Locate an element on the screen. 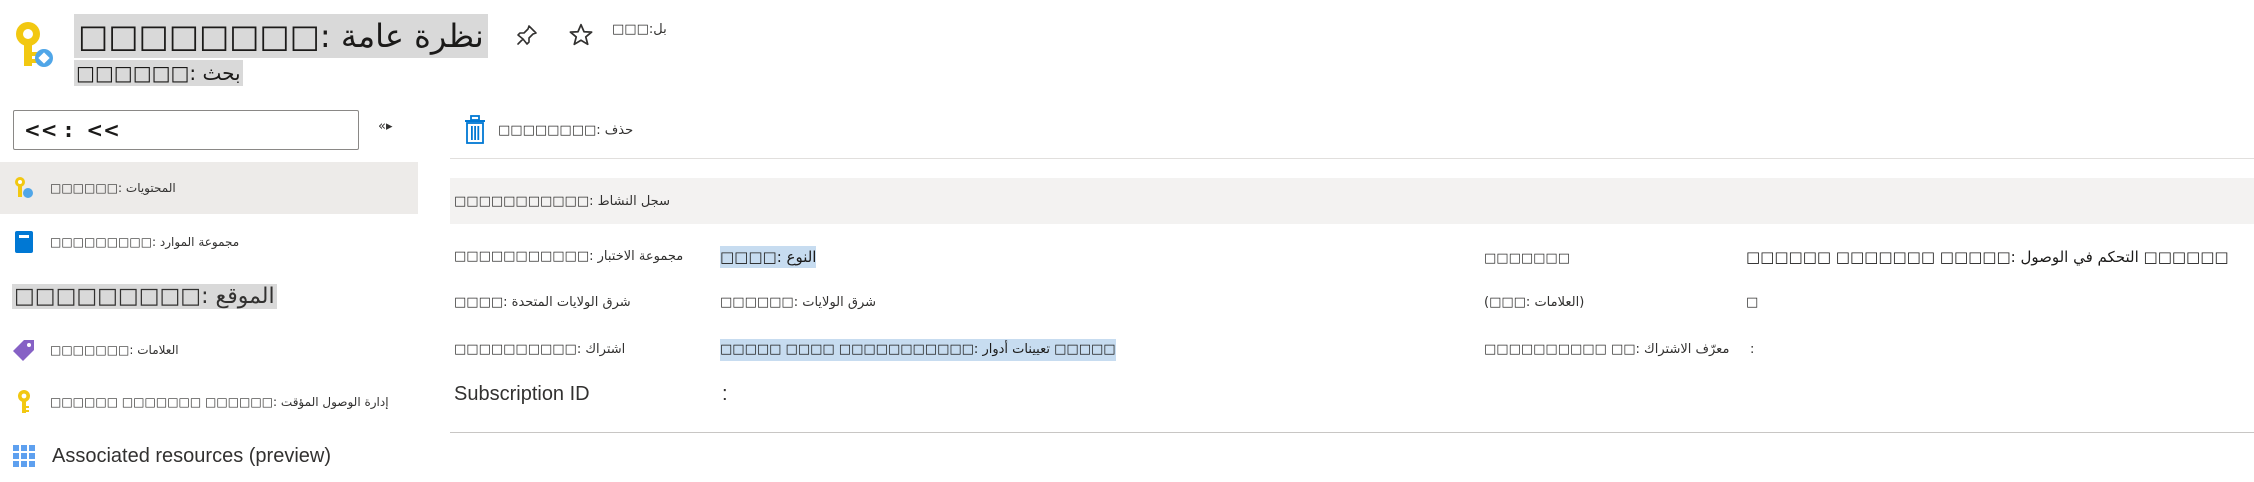 Image resolution: width=2254 pixels, height=482 pixels. toolbar-divider is located at coordinates (1352, 158).